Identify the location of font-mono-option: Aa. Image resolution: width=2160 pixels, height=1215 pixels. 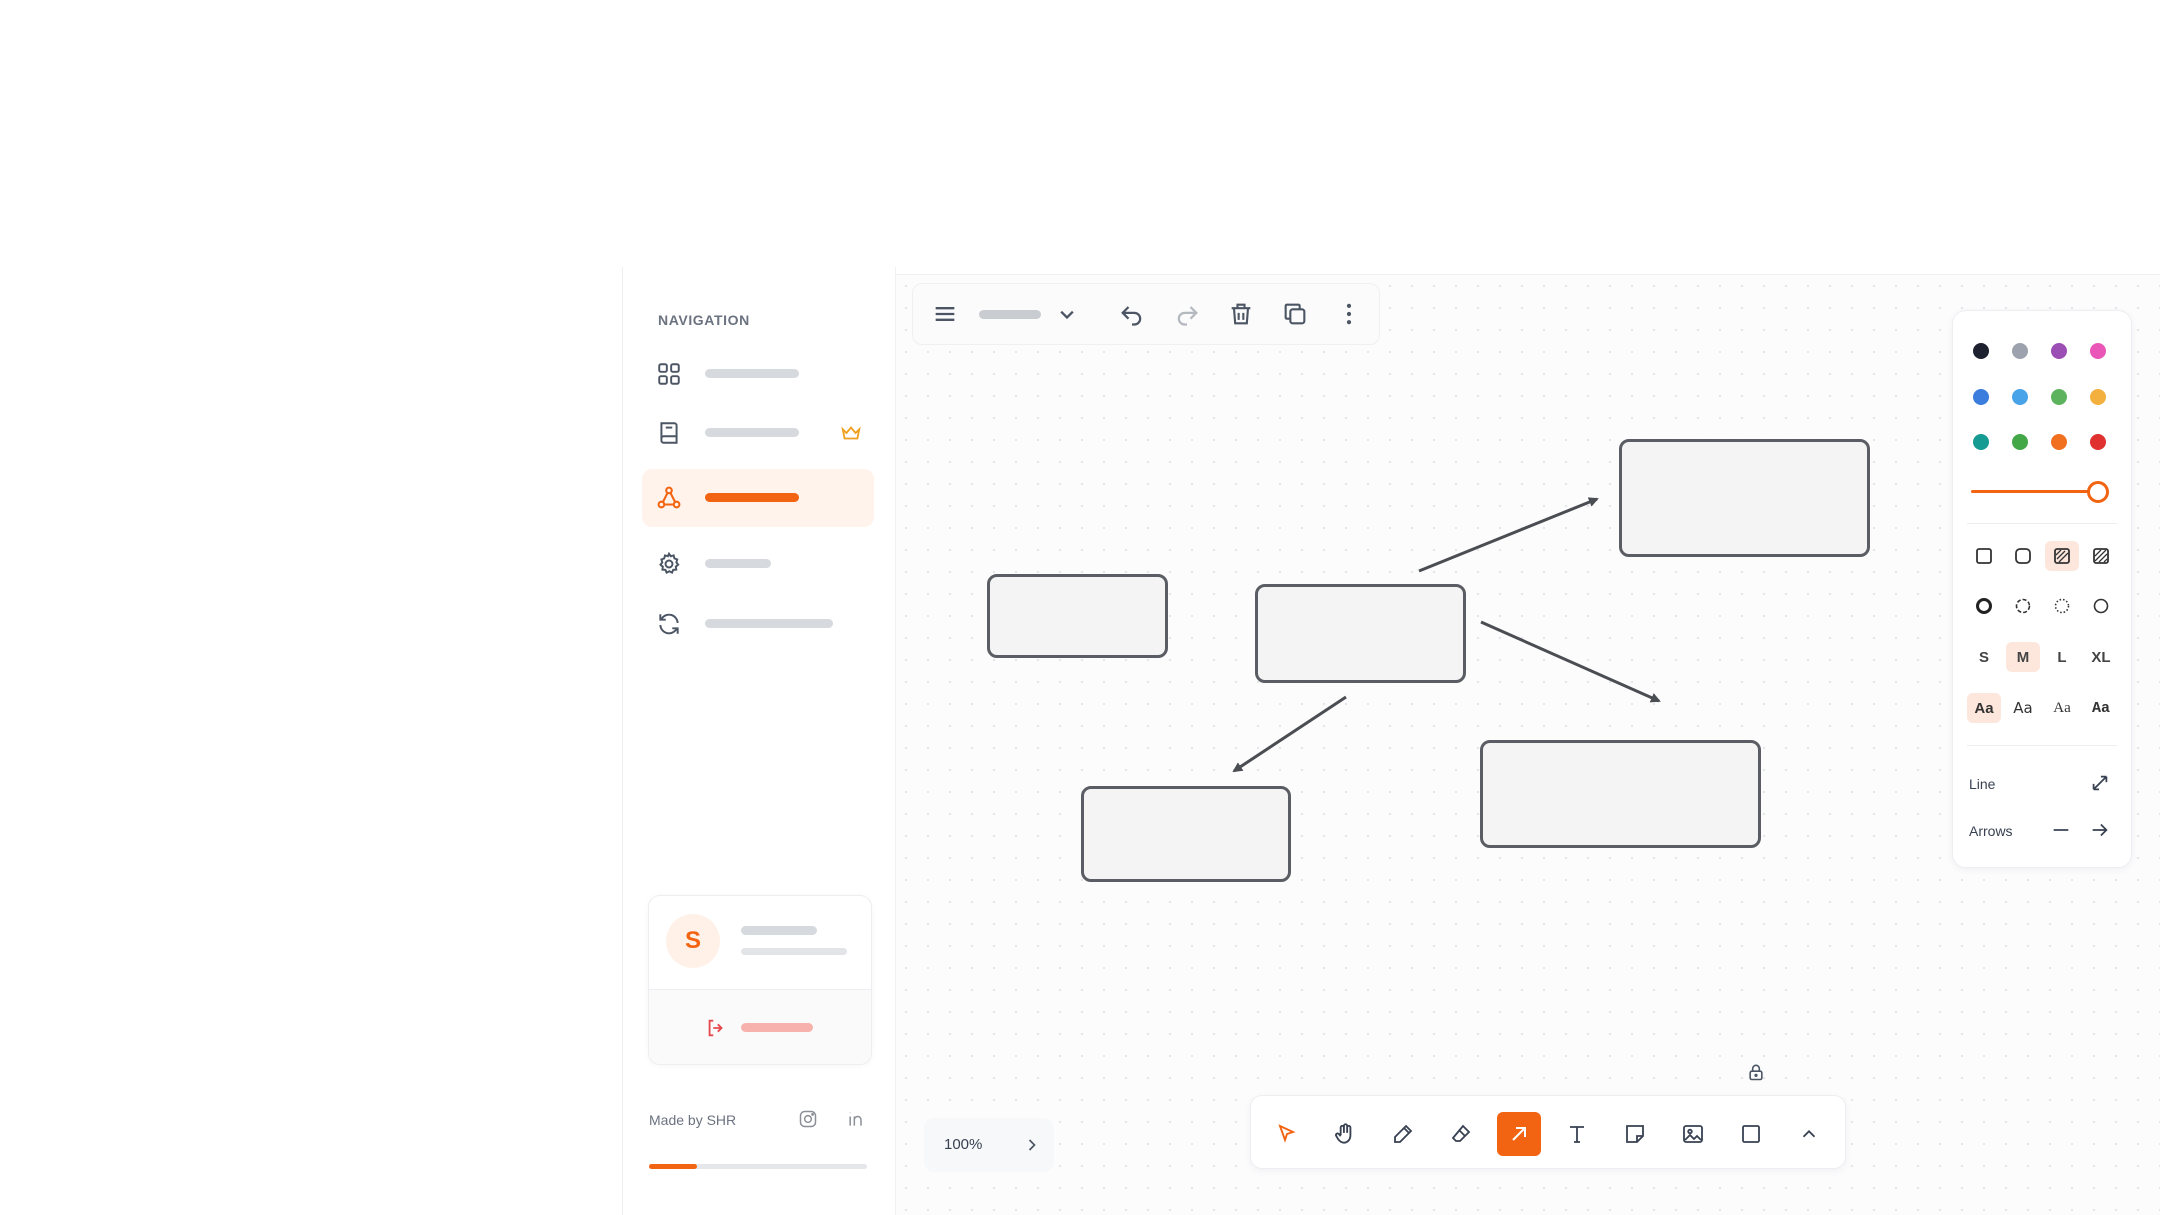
(2101, 708).